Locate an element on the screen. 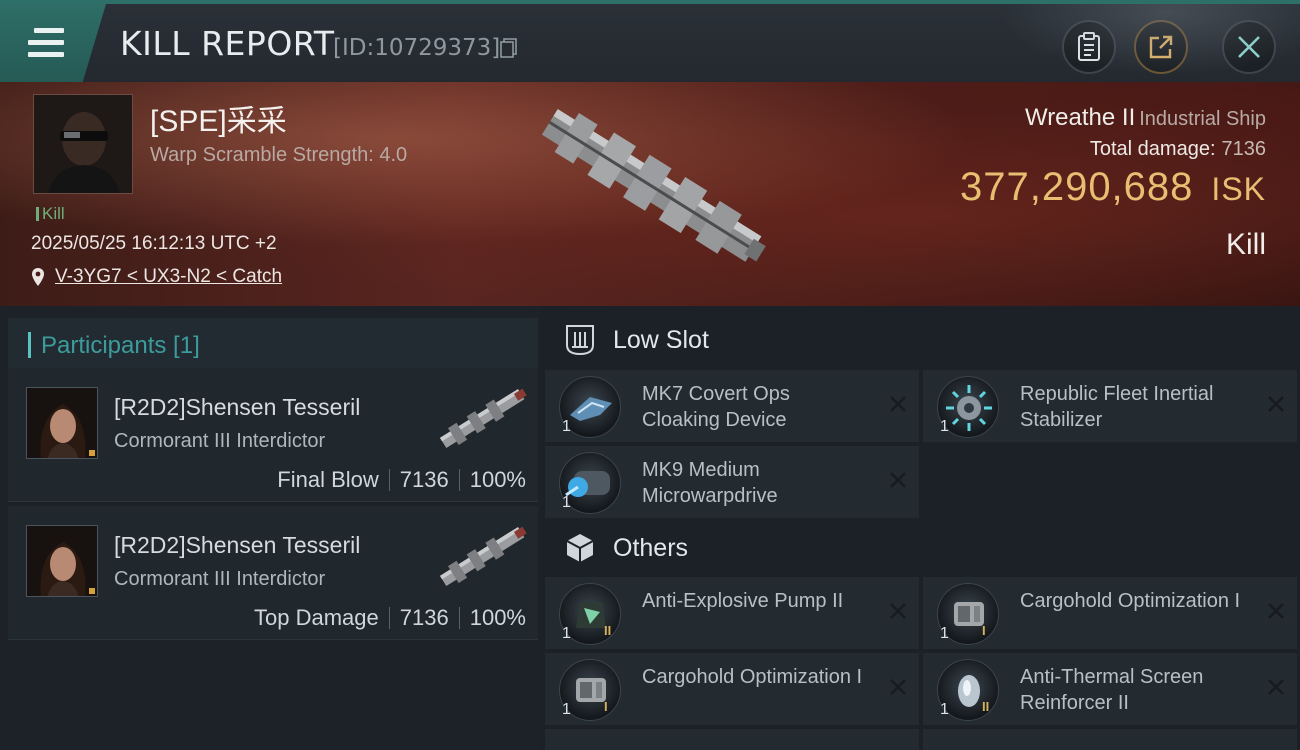 The height and width of the screenshot is (750, 1300). victim-ship-class: Industrial Ship is located at coordinates (1202, 119).